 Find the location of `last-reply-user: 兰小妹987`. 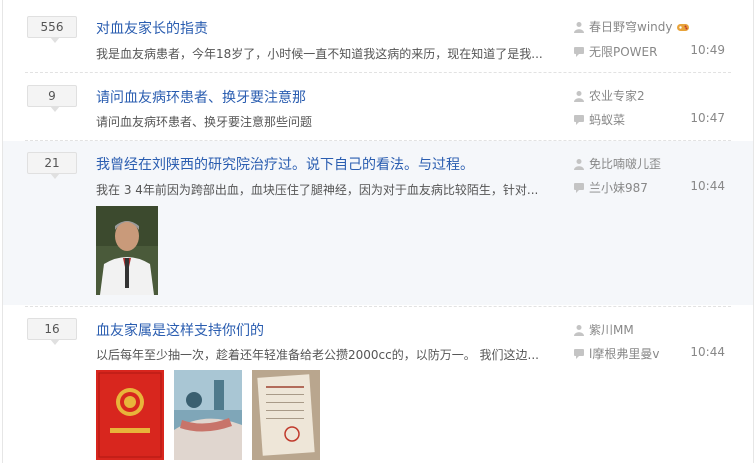

last-reply-user: 兰小妹987 is located at coordinates (610, 187).